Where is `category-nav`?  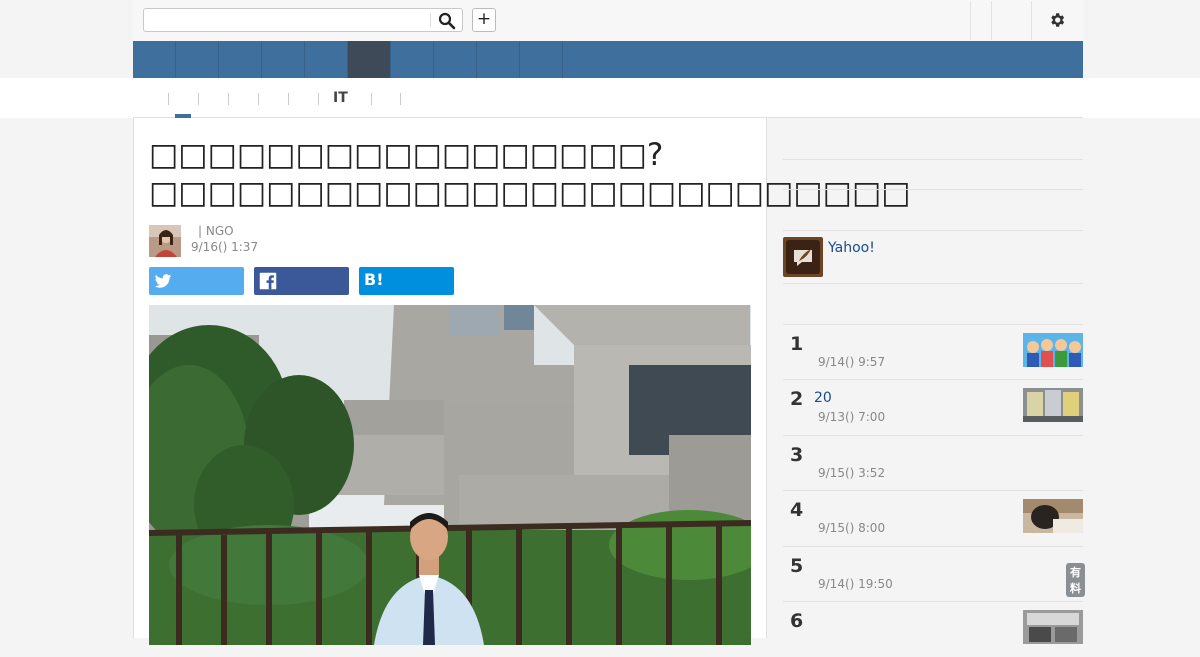 category-nav is located at coordinates (608, 59).